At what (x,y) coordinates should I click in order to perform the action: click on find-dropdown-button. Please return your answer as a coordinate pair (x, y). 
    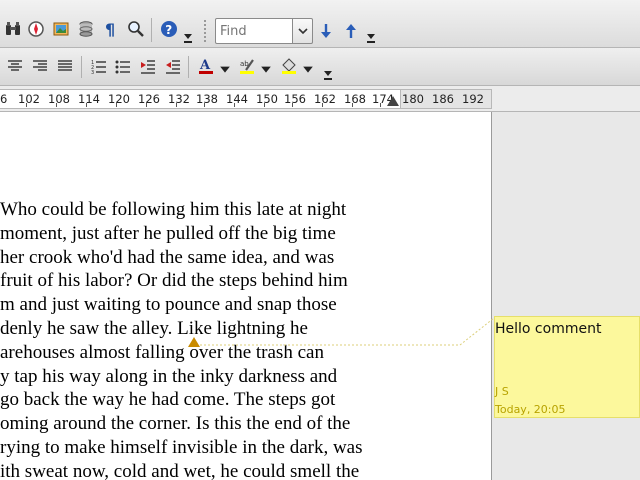
    Looking at the image, I should click on (302, 31).